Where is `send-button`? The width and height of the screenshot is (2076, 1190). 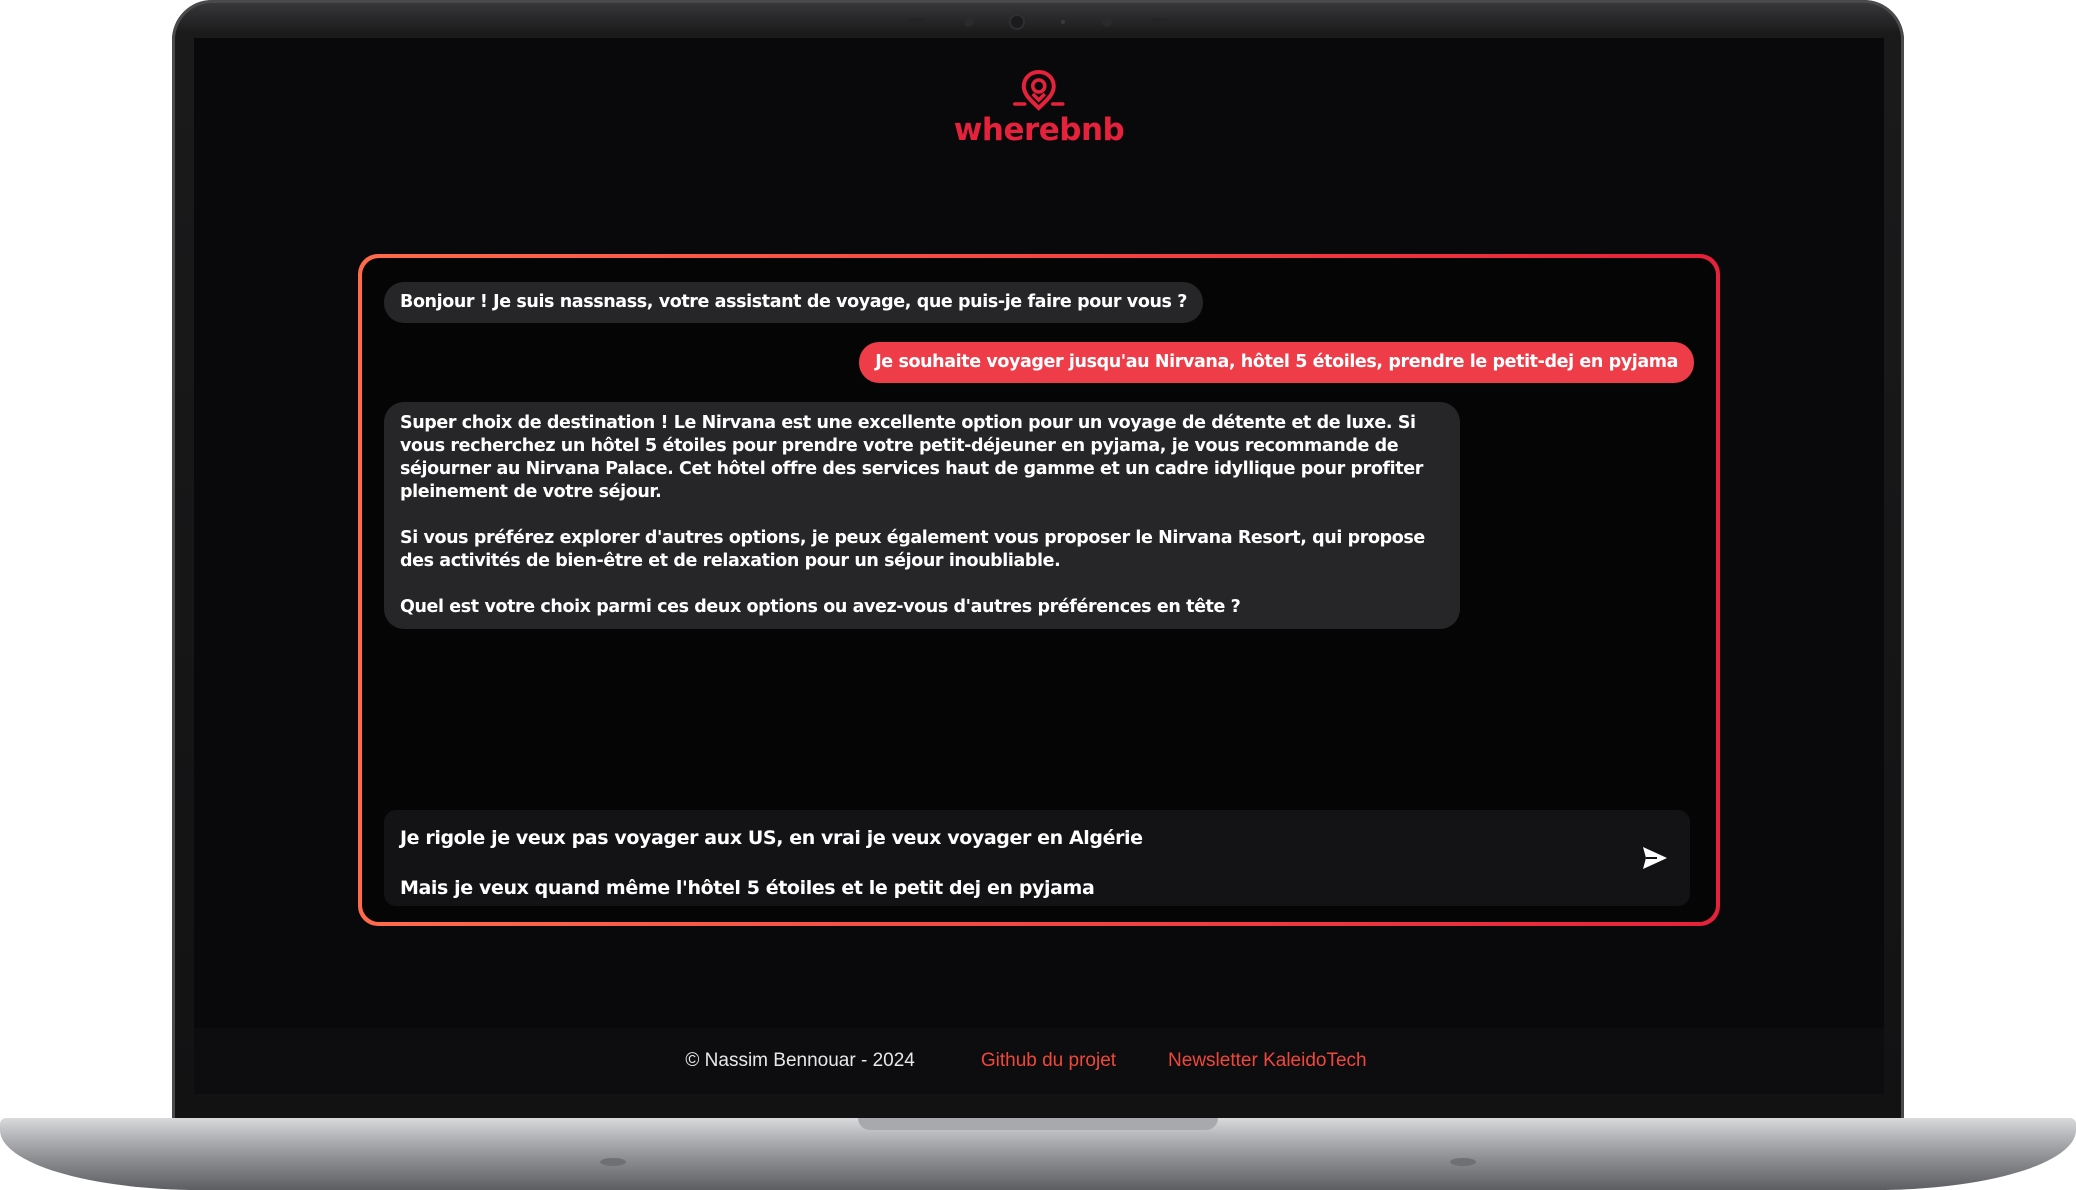 send-button is located at coordinates (1655, 858).